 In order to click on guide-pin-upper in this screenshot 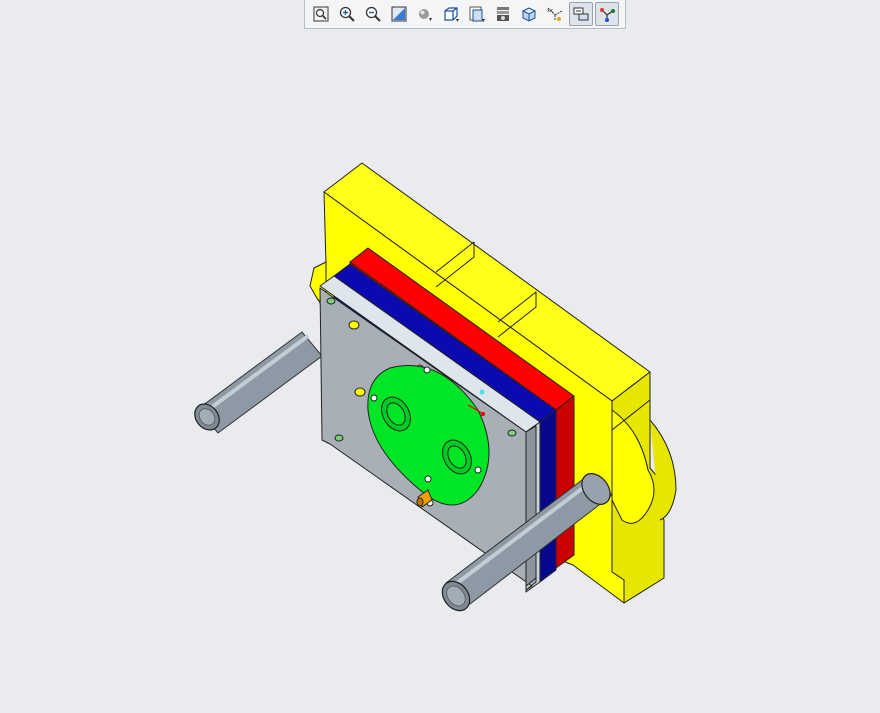, I will do `click(256, 383)`.